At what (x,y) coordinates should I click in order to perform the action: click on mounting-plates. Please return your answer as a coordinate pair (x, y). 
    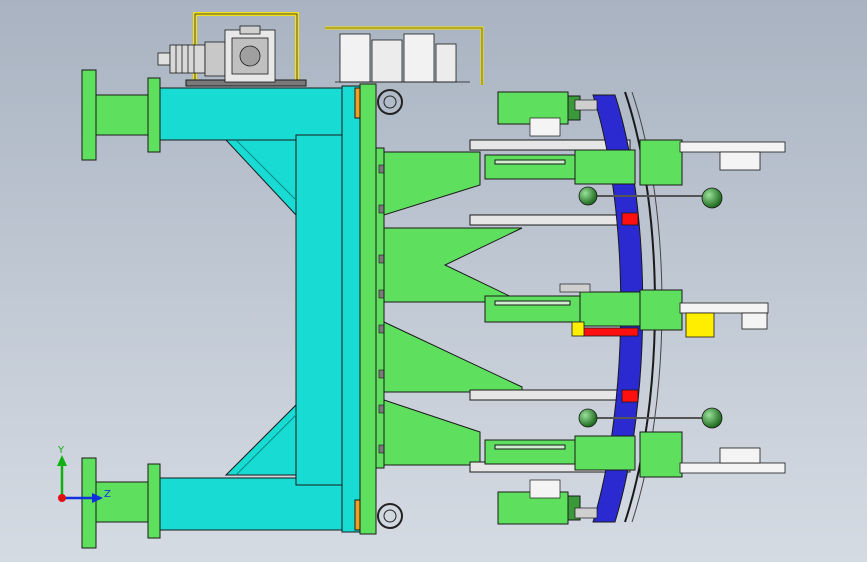
    Looking at the image, I should click on (121, 309).